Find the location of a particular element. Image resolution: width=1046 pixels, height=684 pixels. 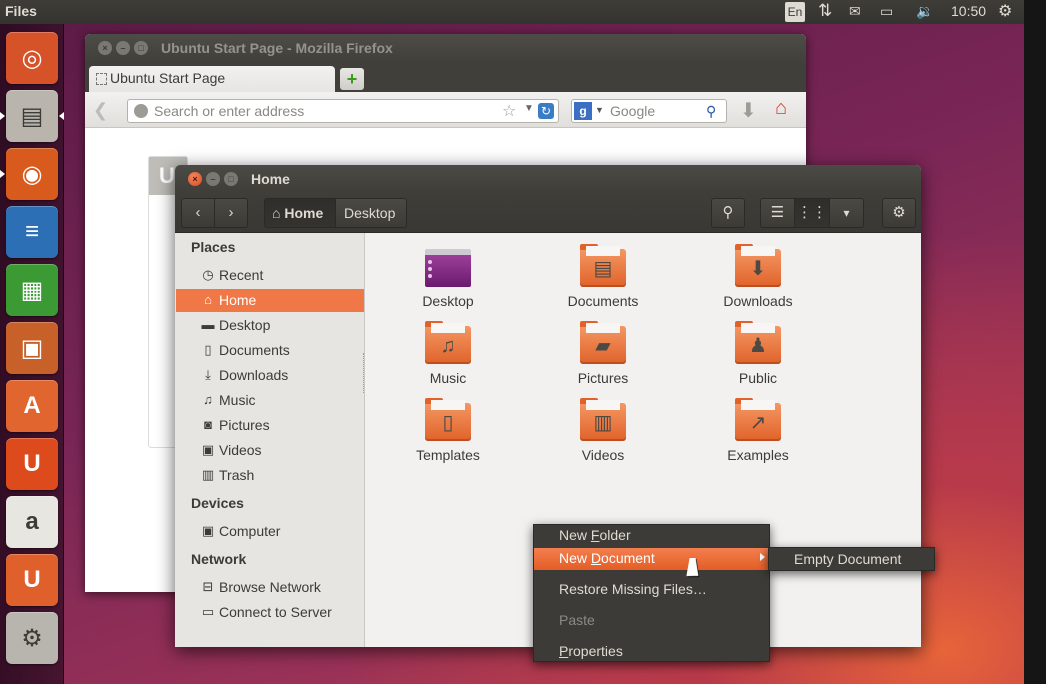

menu-item-properties: Properties is located at coordinates (651, 652).